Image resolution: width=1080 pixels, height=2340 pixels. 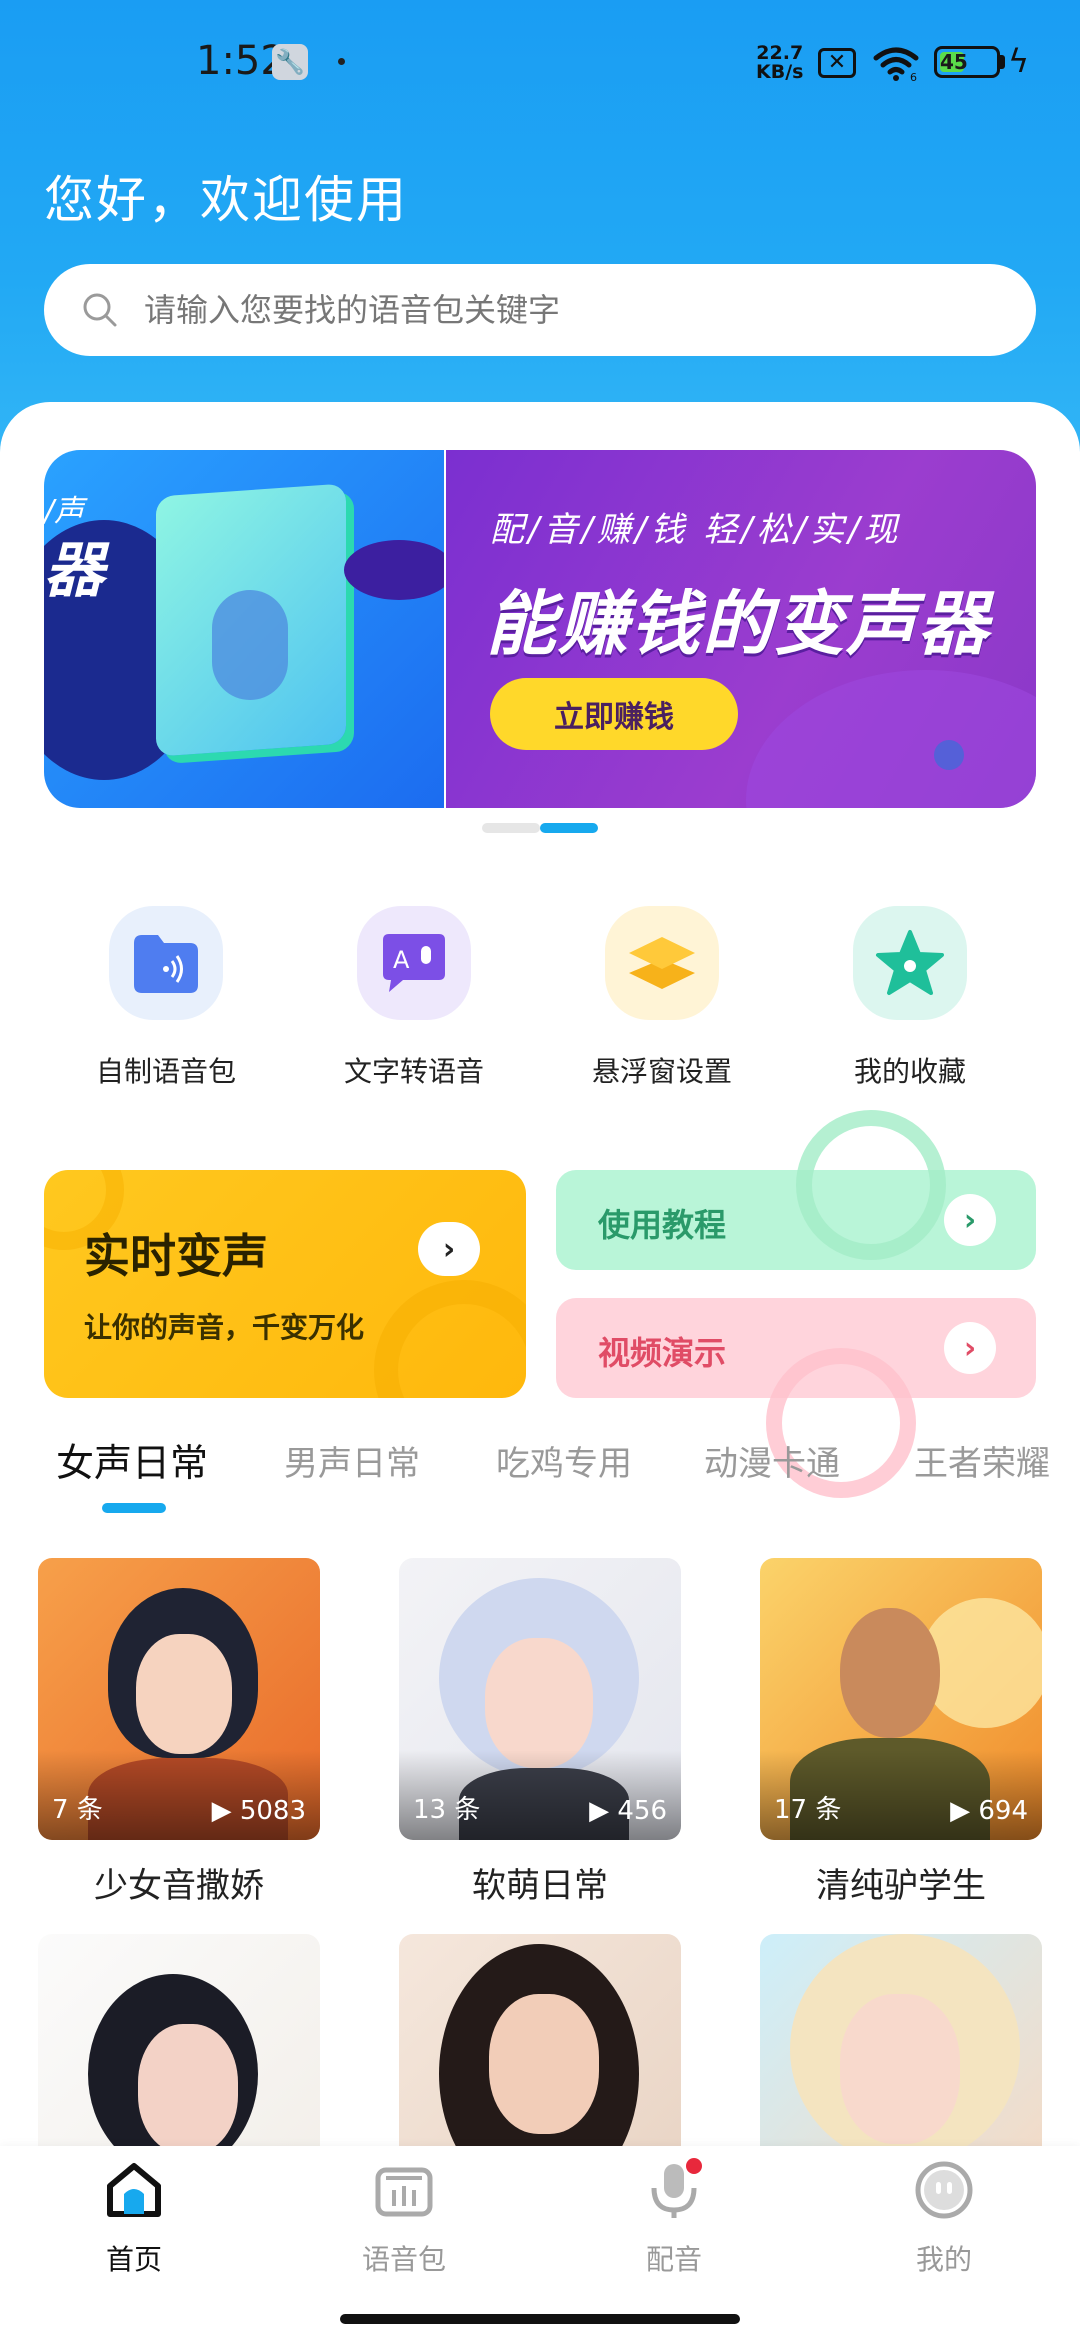 I want to click on nav-profile: 我的, so click(x=944, y=2218).